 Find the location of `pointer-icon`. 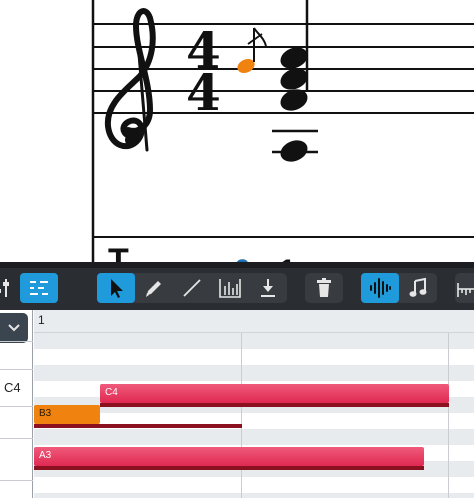

pointer-icon is located at coordinates (117, 288).